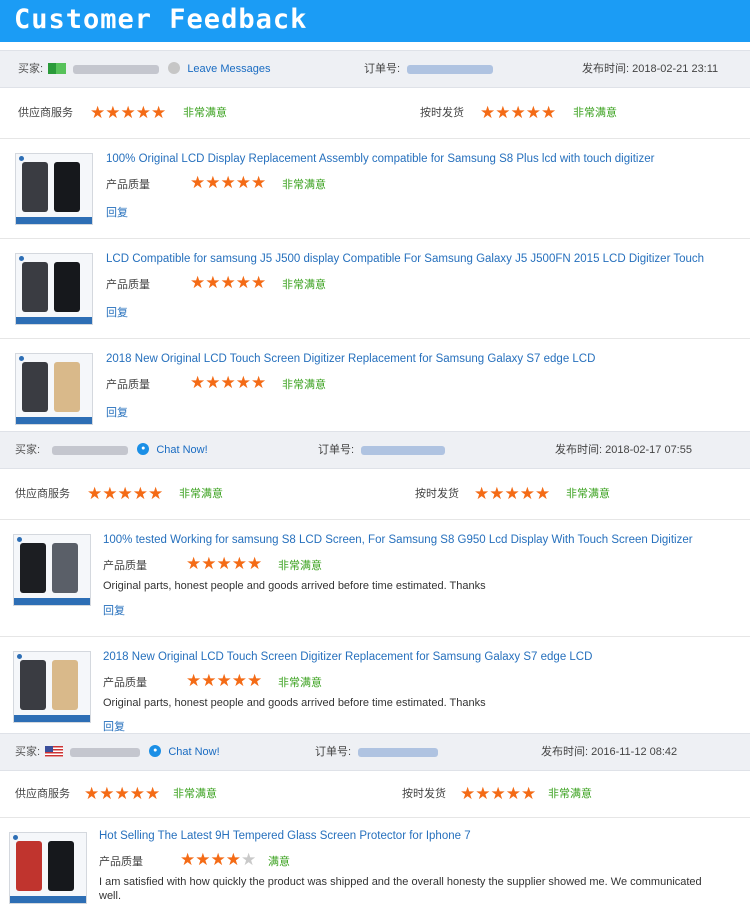 This screenshot has width=750, height=922. Describe the element at coordinates (623, 450) in the screenshot. I see `published-time: 发布时间: 2018-02-17 07:55` at that location.